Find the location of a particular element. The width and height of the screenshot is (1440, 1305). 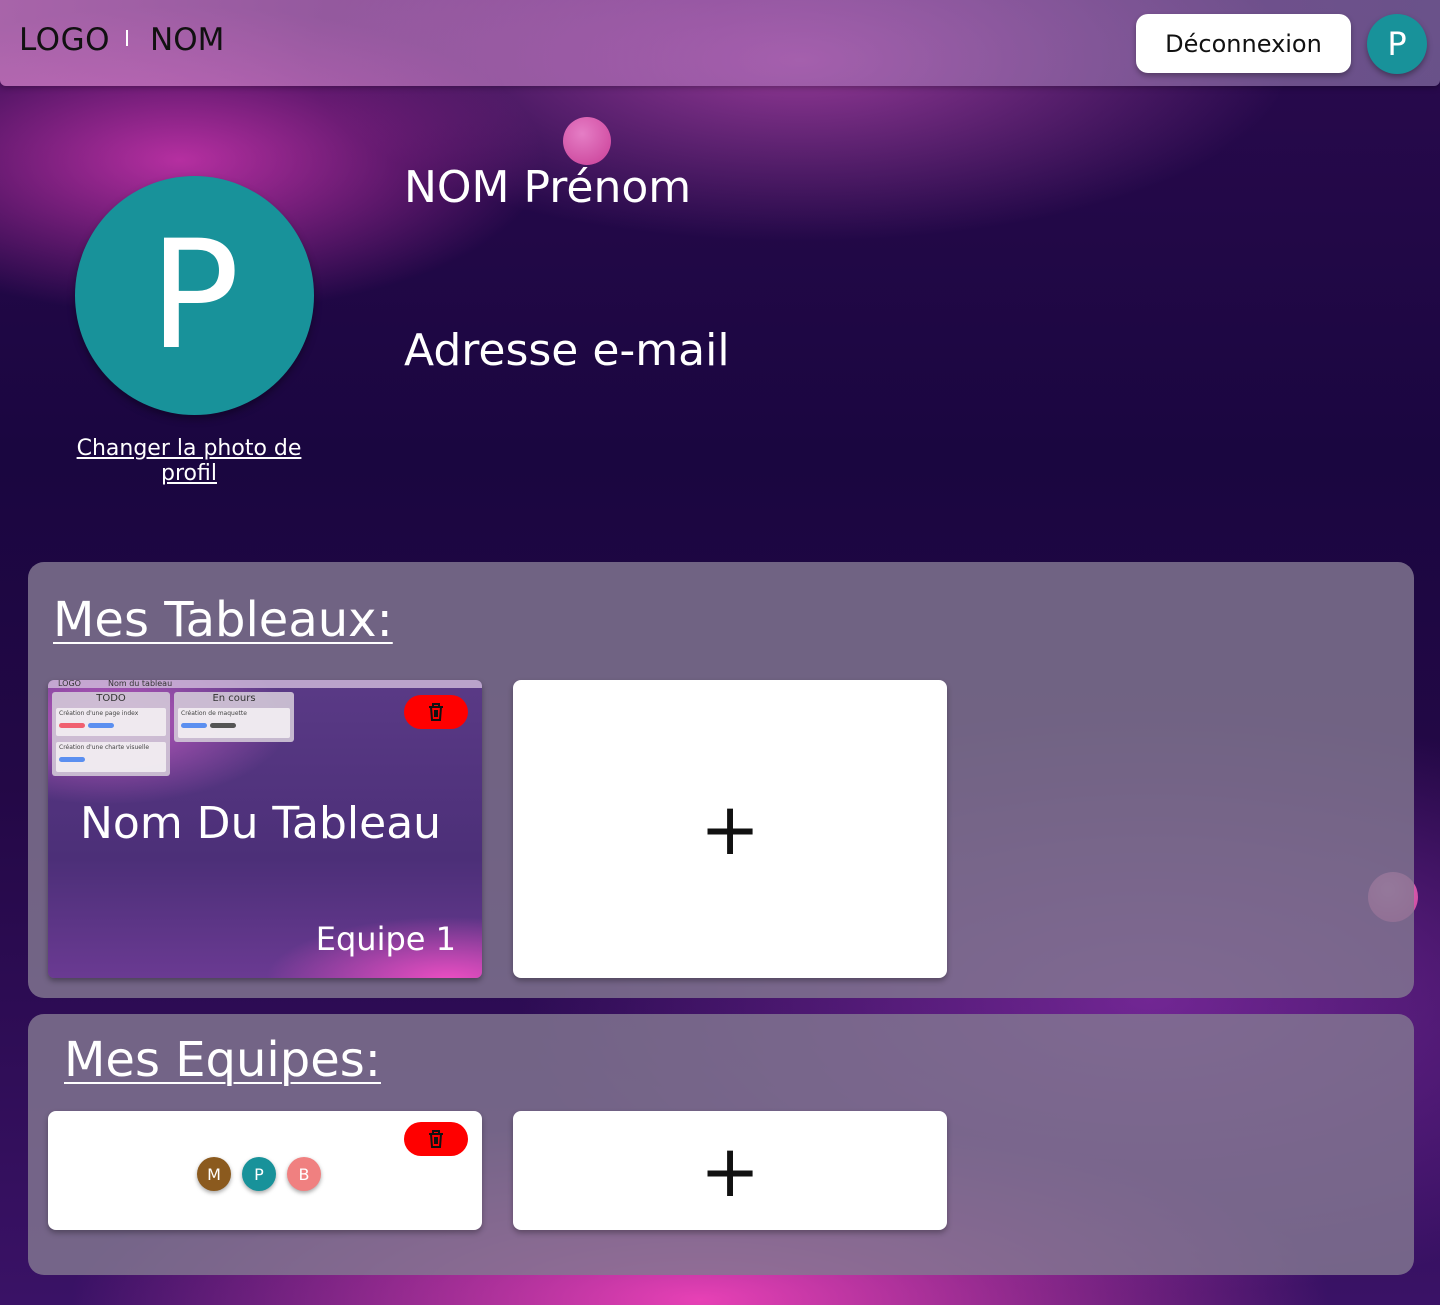

delete-board-button is located at coordinates (436, 712).